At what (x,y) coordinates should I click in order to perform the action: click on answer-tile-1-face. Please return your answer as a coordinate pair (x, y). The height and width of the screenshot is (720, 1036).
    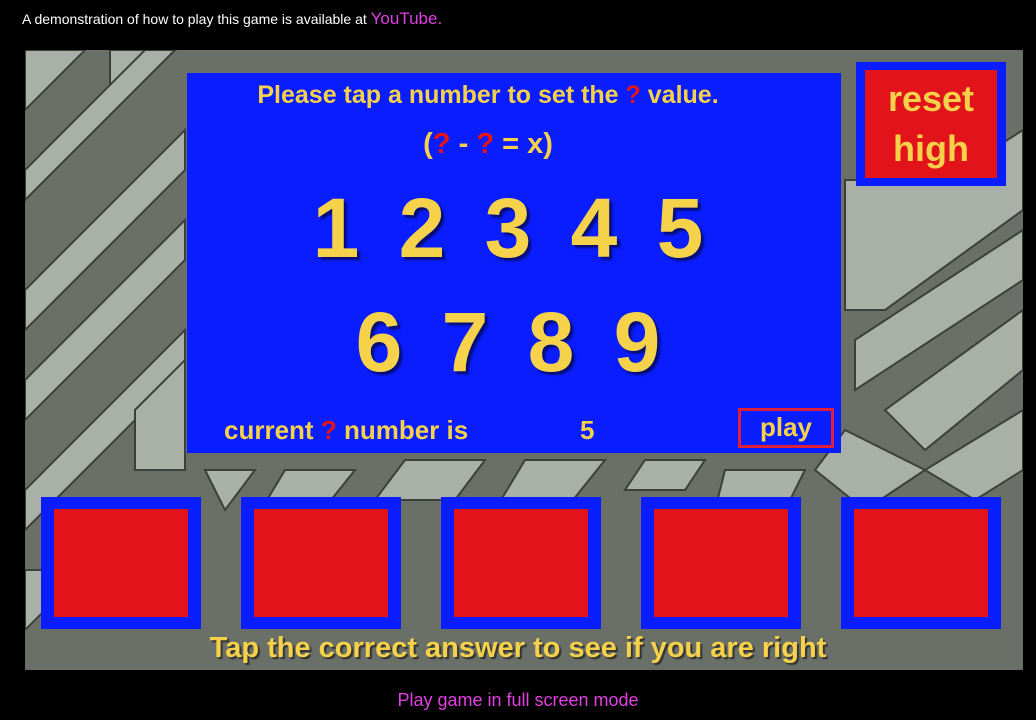
    Looking at the image, I should click on (121, 563).